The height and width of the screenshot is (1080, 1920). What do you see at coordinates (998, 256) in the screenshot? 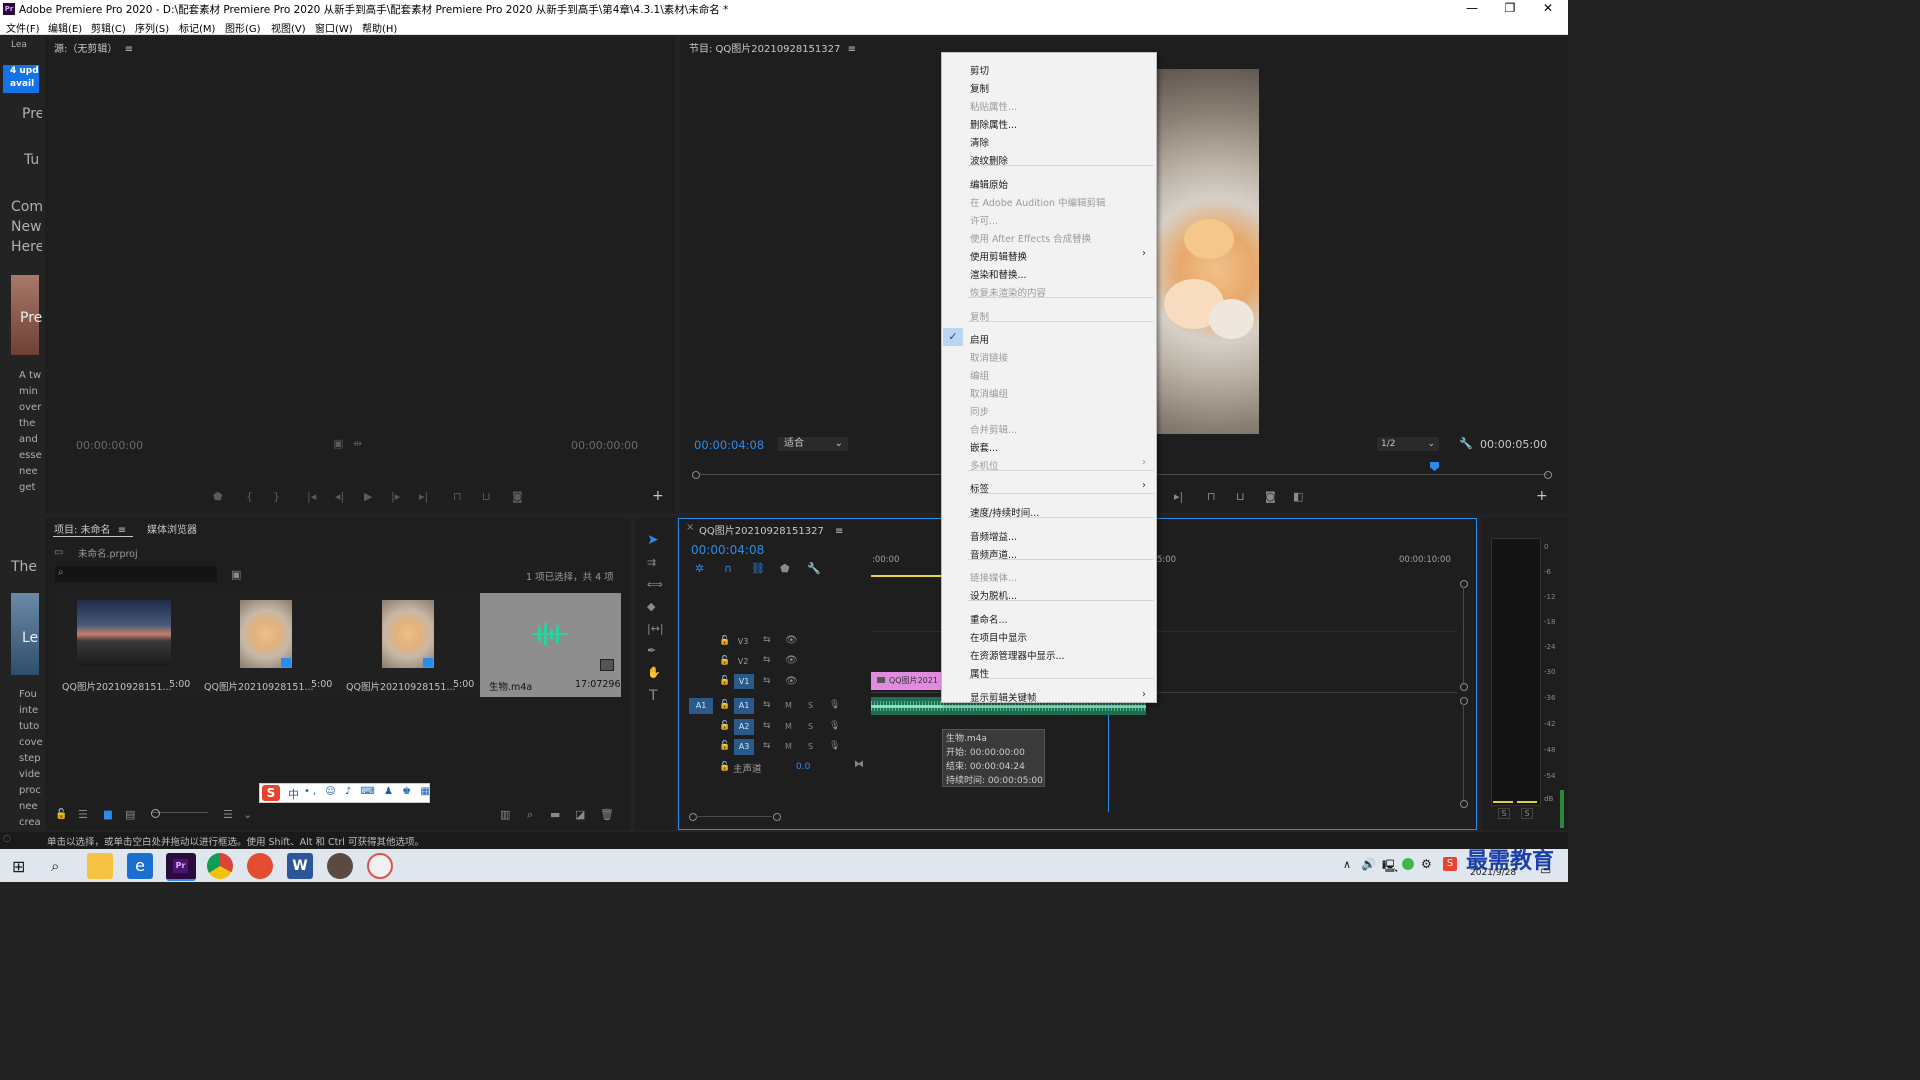
I see `context-menu-item: 使用剪辑替换` at bounding box center [998, 256].